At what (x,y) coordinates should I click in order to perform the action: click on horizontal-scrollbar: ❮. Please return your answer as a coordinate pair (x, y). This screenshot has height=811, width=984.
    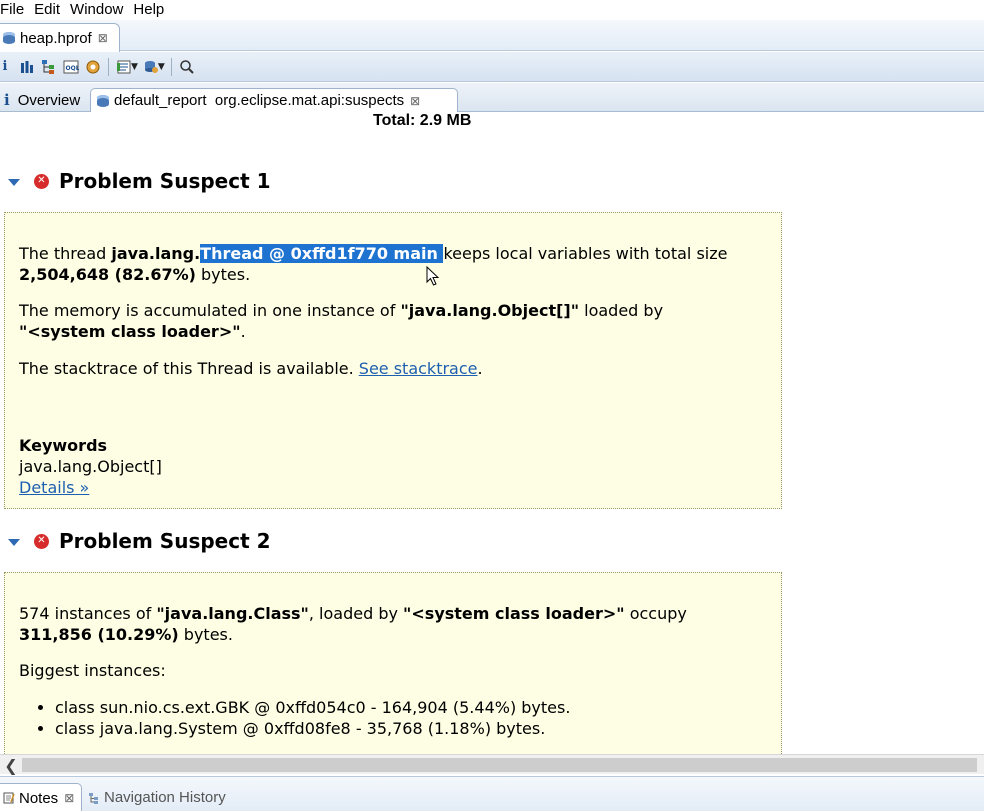
    Looking at the image, I should click on (492, 764).